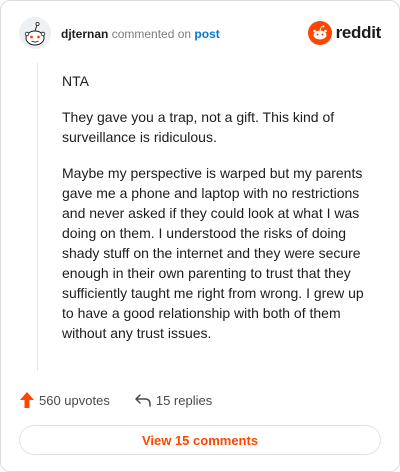 The image size is (400, 472). I want to click on reply-arrow-icon, so click(143, 400).